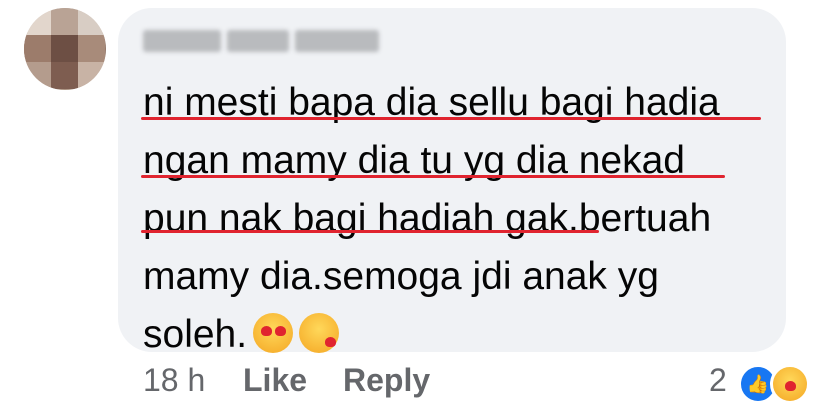  I want to click on comment-line-text: soleh., so click(195, 334).